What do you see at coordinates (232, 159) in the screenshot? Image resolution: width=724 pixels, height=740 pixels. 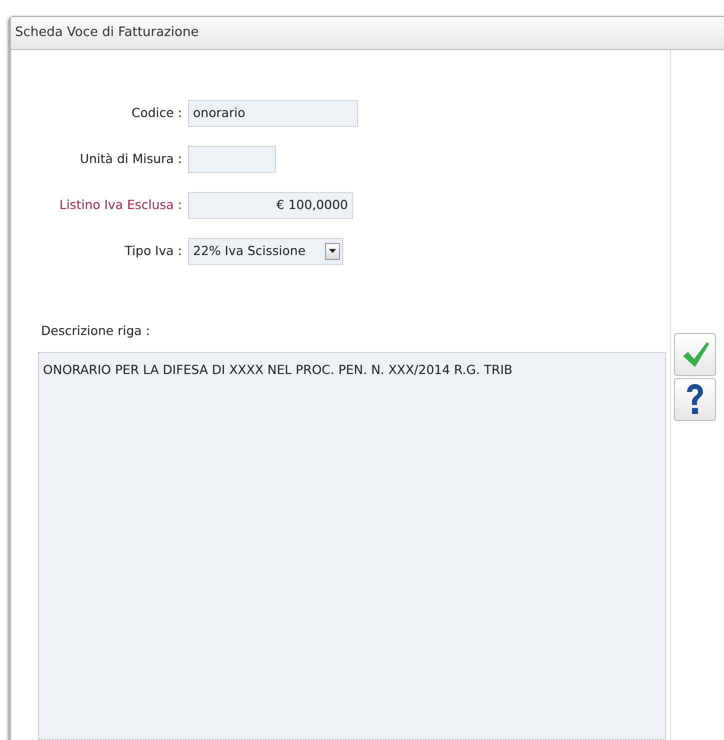 I see `input-field` at bounding box center [232, 159].